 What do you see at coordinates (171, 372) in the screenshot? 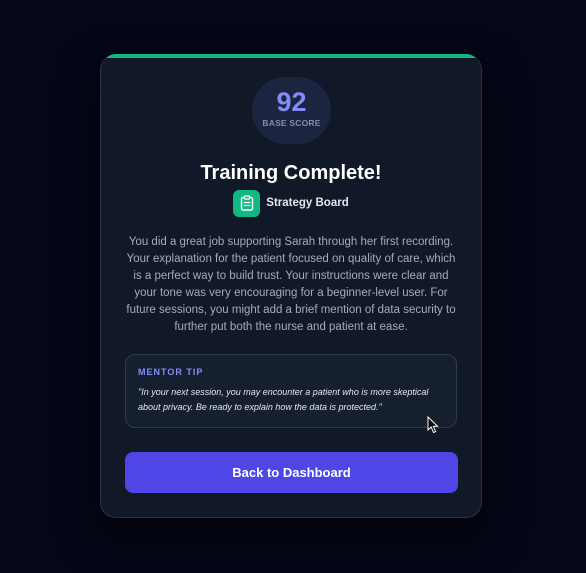
I see `mentor-tip-heading: MENTOR TIP` at bounding box center [171, 372].